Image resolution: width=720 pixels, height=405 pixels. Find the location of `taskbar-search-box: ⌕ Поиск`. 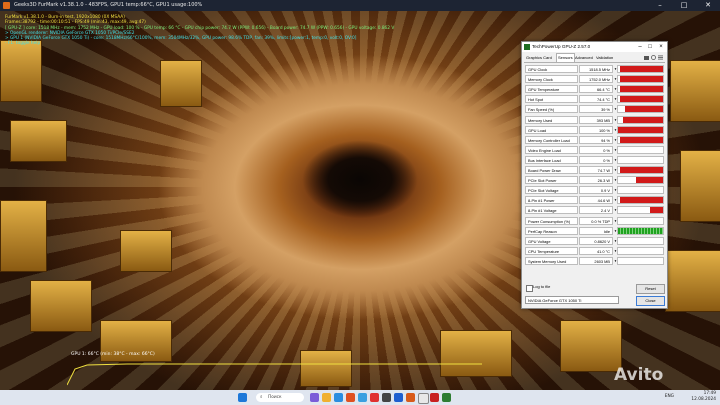

taskbar-search-box: ⌕ Поиск is located at coordinates (280, 397).